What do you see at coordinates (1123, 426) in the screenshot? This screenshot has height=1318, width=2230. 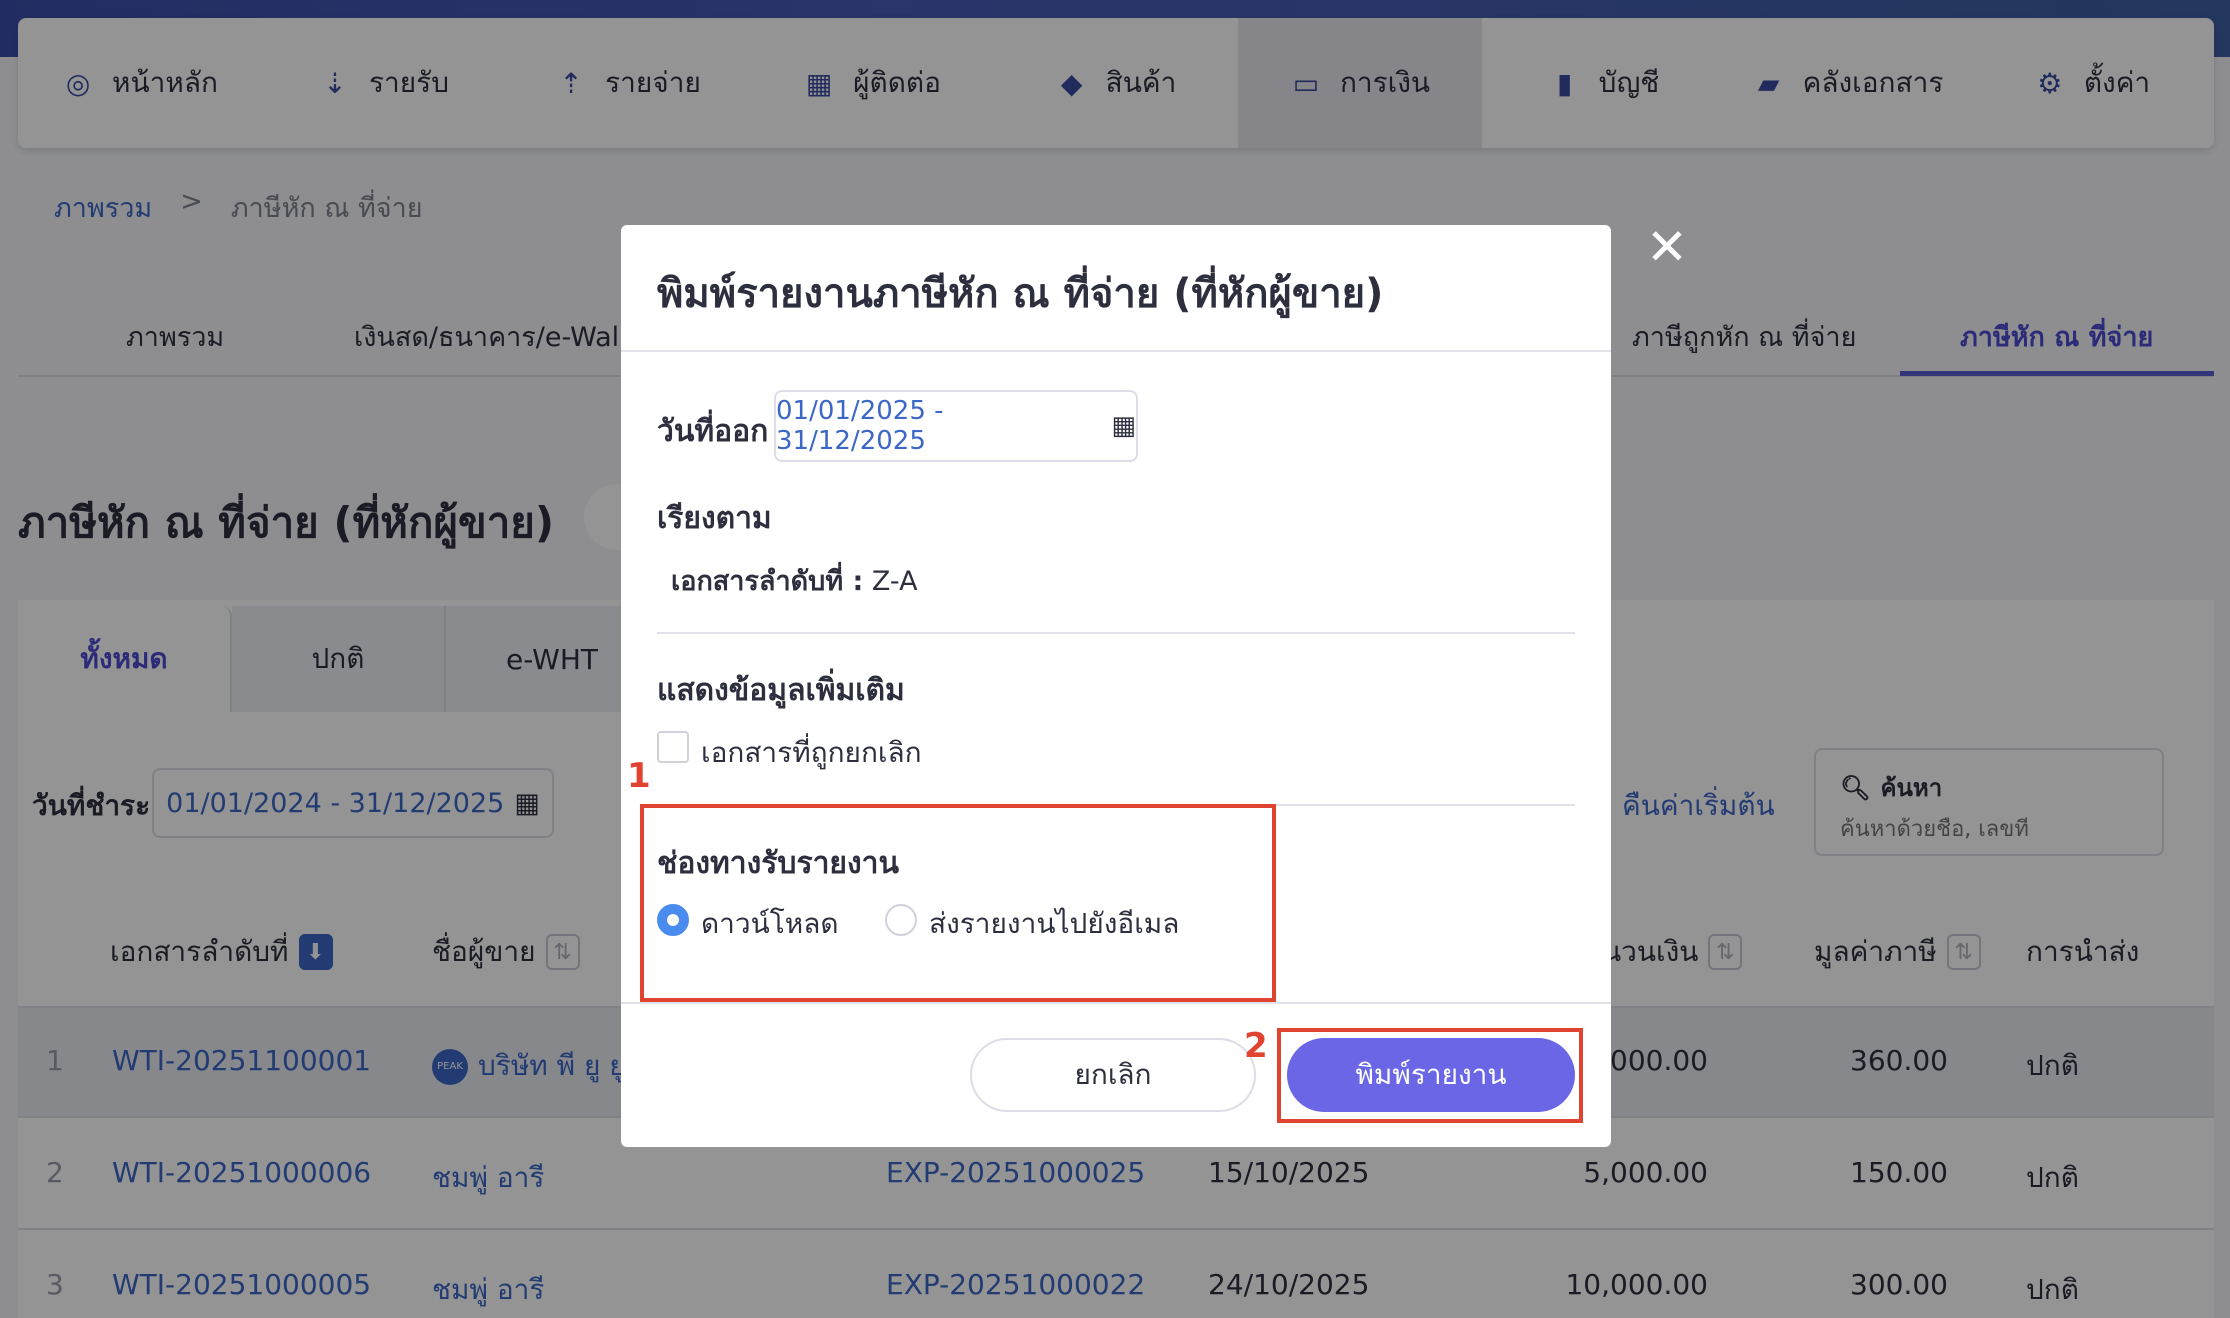 I see `calendar-icon: ▦` at bounding box center [1123, 426].